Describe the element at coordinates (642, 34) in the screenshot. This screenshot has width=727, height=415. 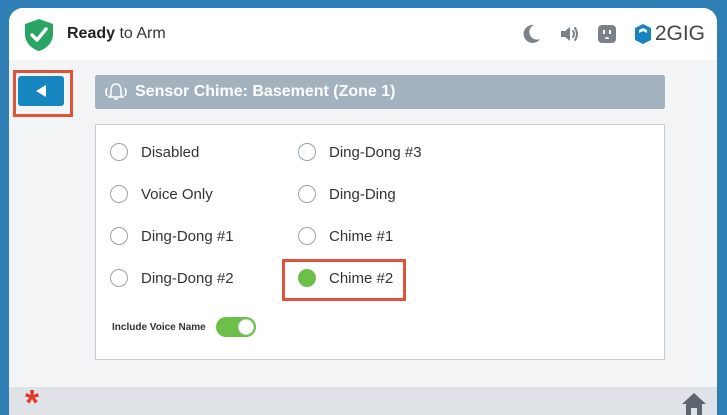
I see `brand-logo-icon` at that location.